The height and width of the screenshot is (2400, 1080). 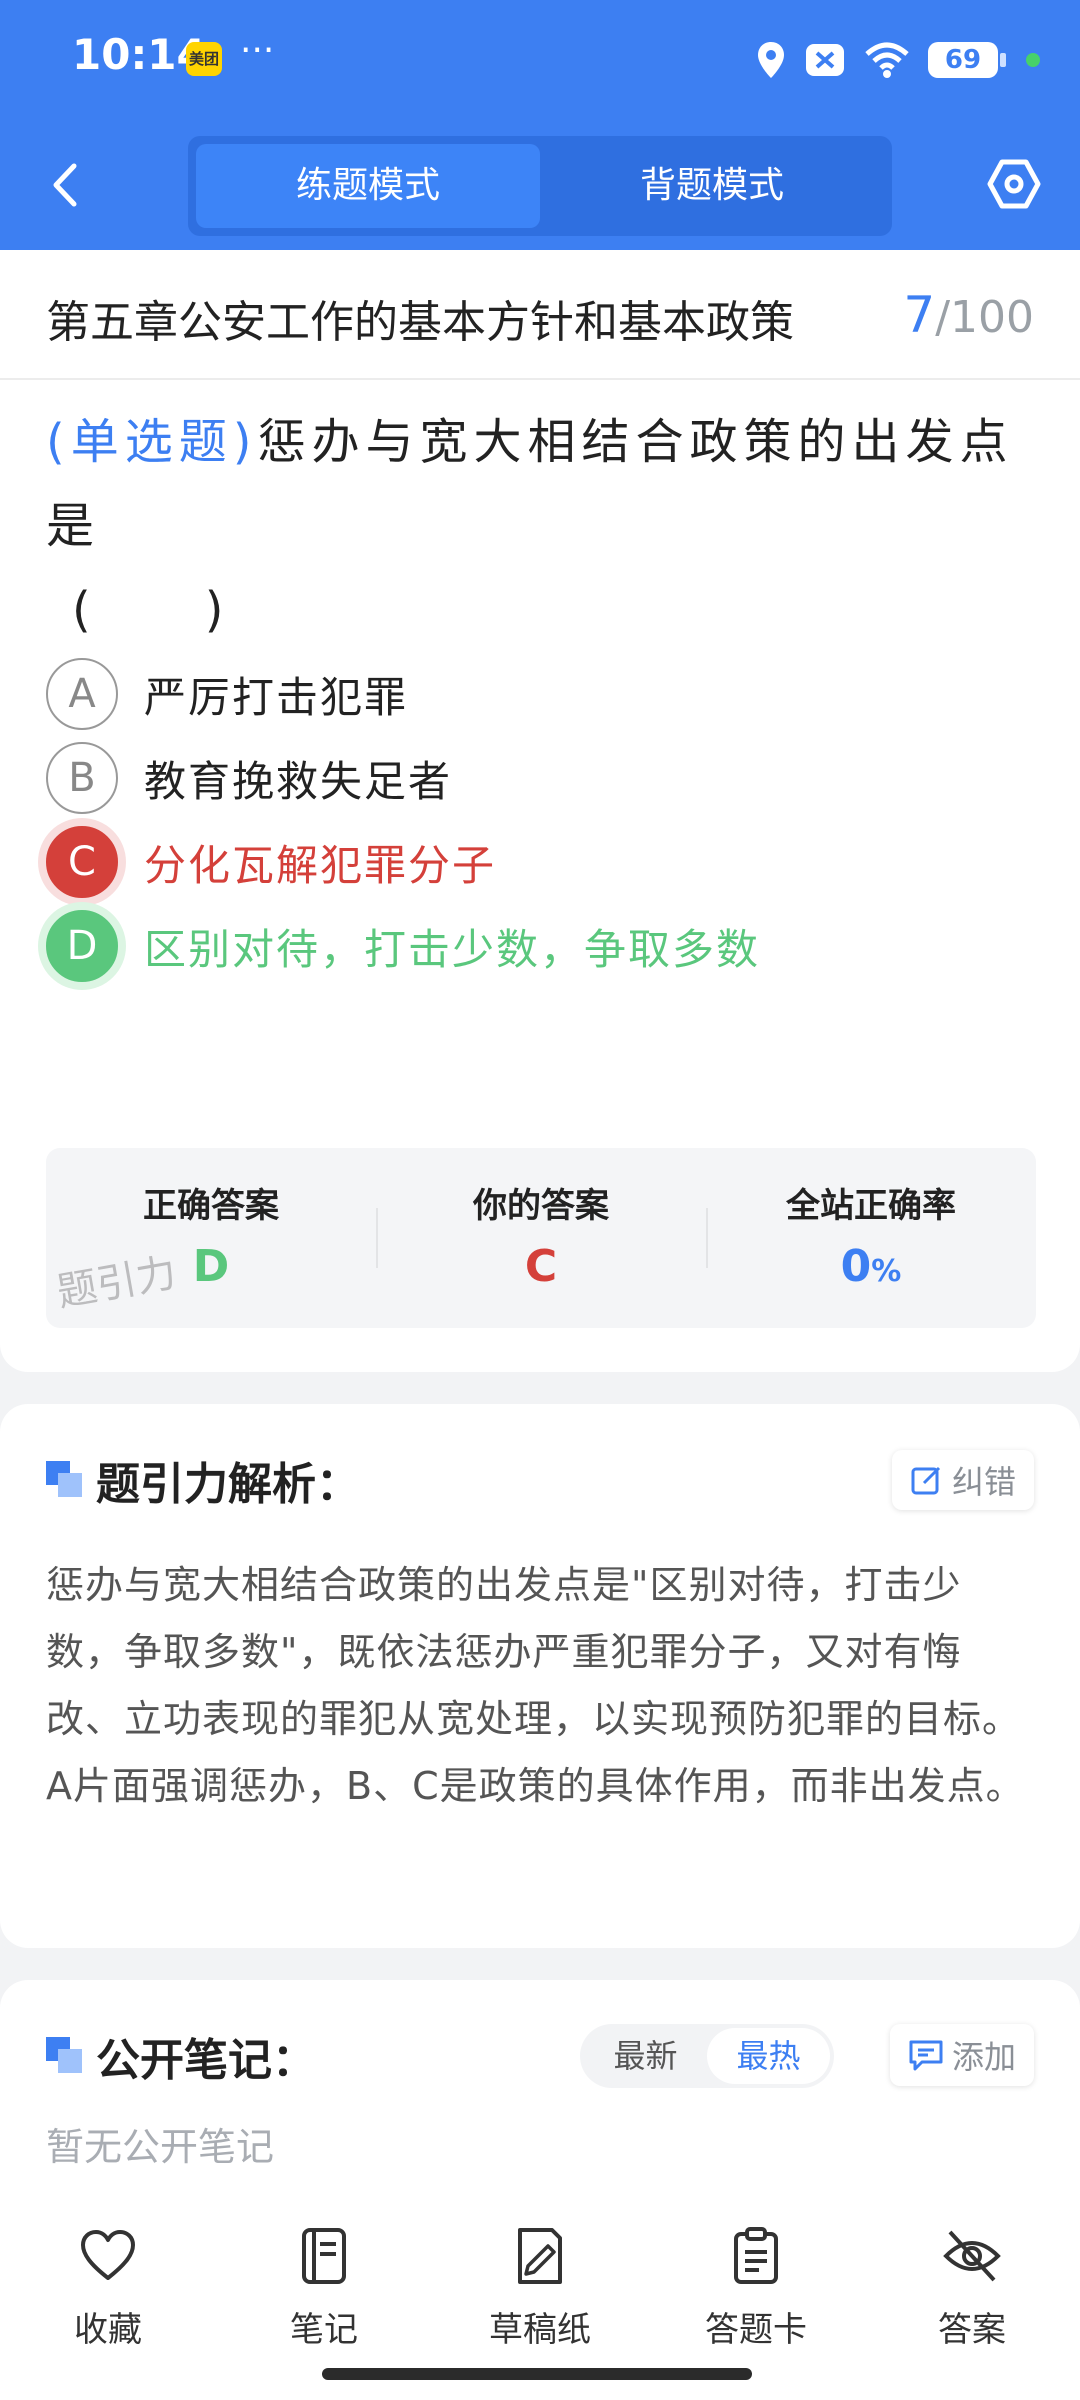 What do you see at coordinates (540, 60) in the screenshot?
I see `status-bar: 10:14 美团 ··· 69` at bounding box center [540, 60].